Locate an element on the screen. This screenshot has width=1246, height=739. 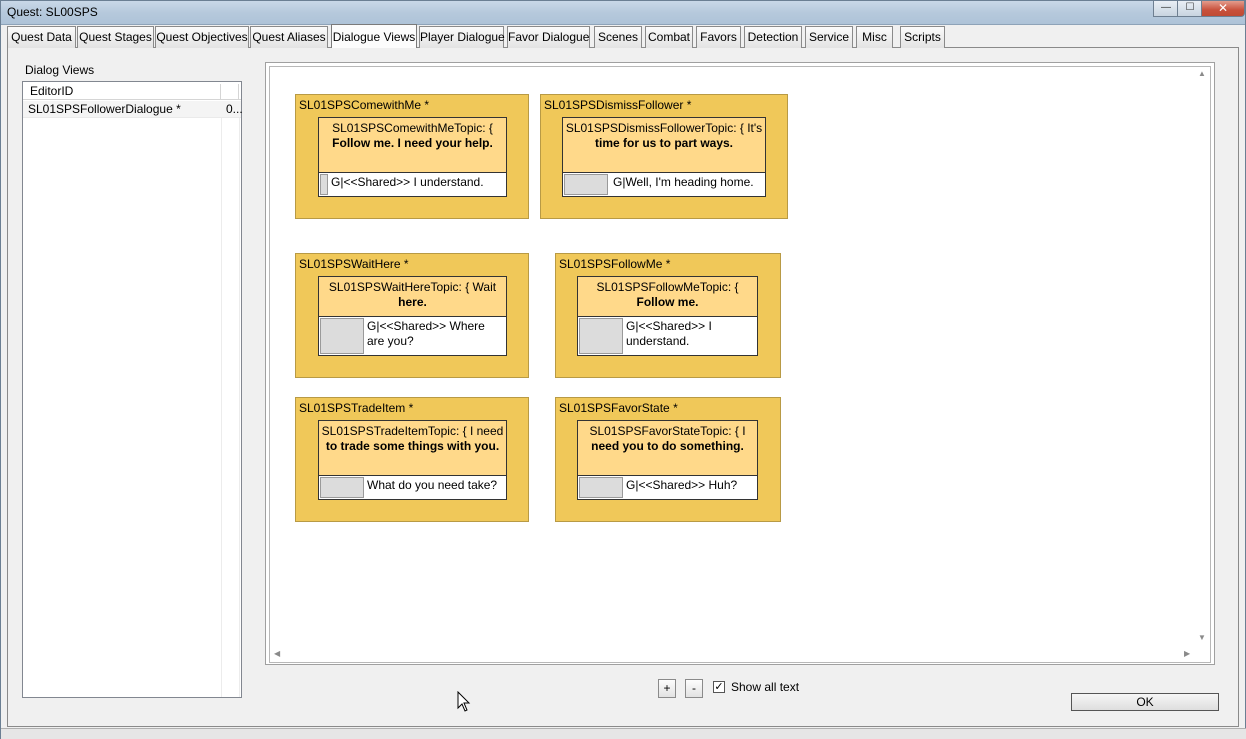
maximize-button: ☐ is located at coordinates (1190, 9).